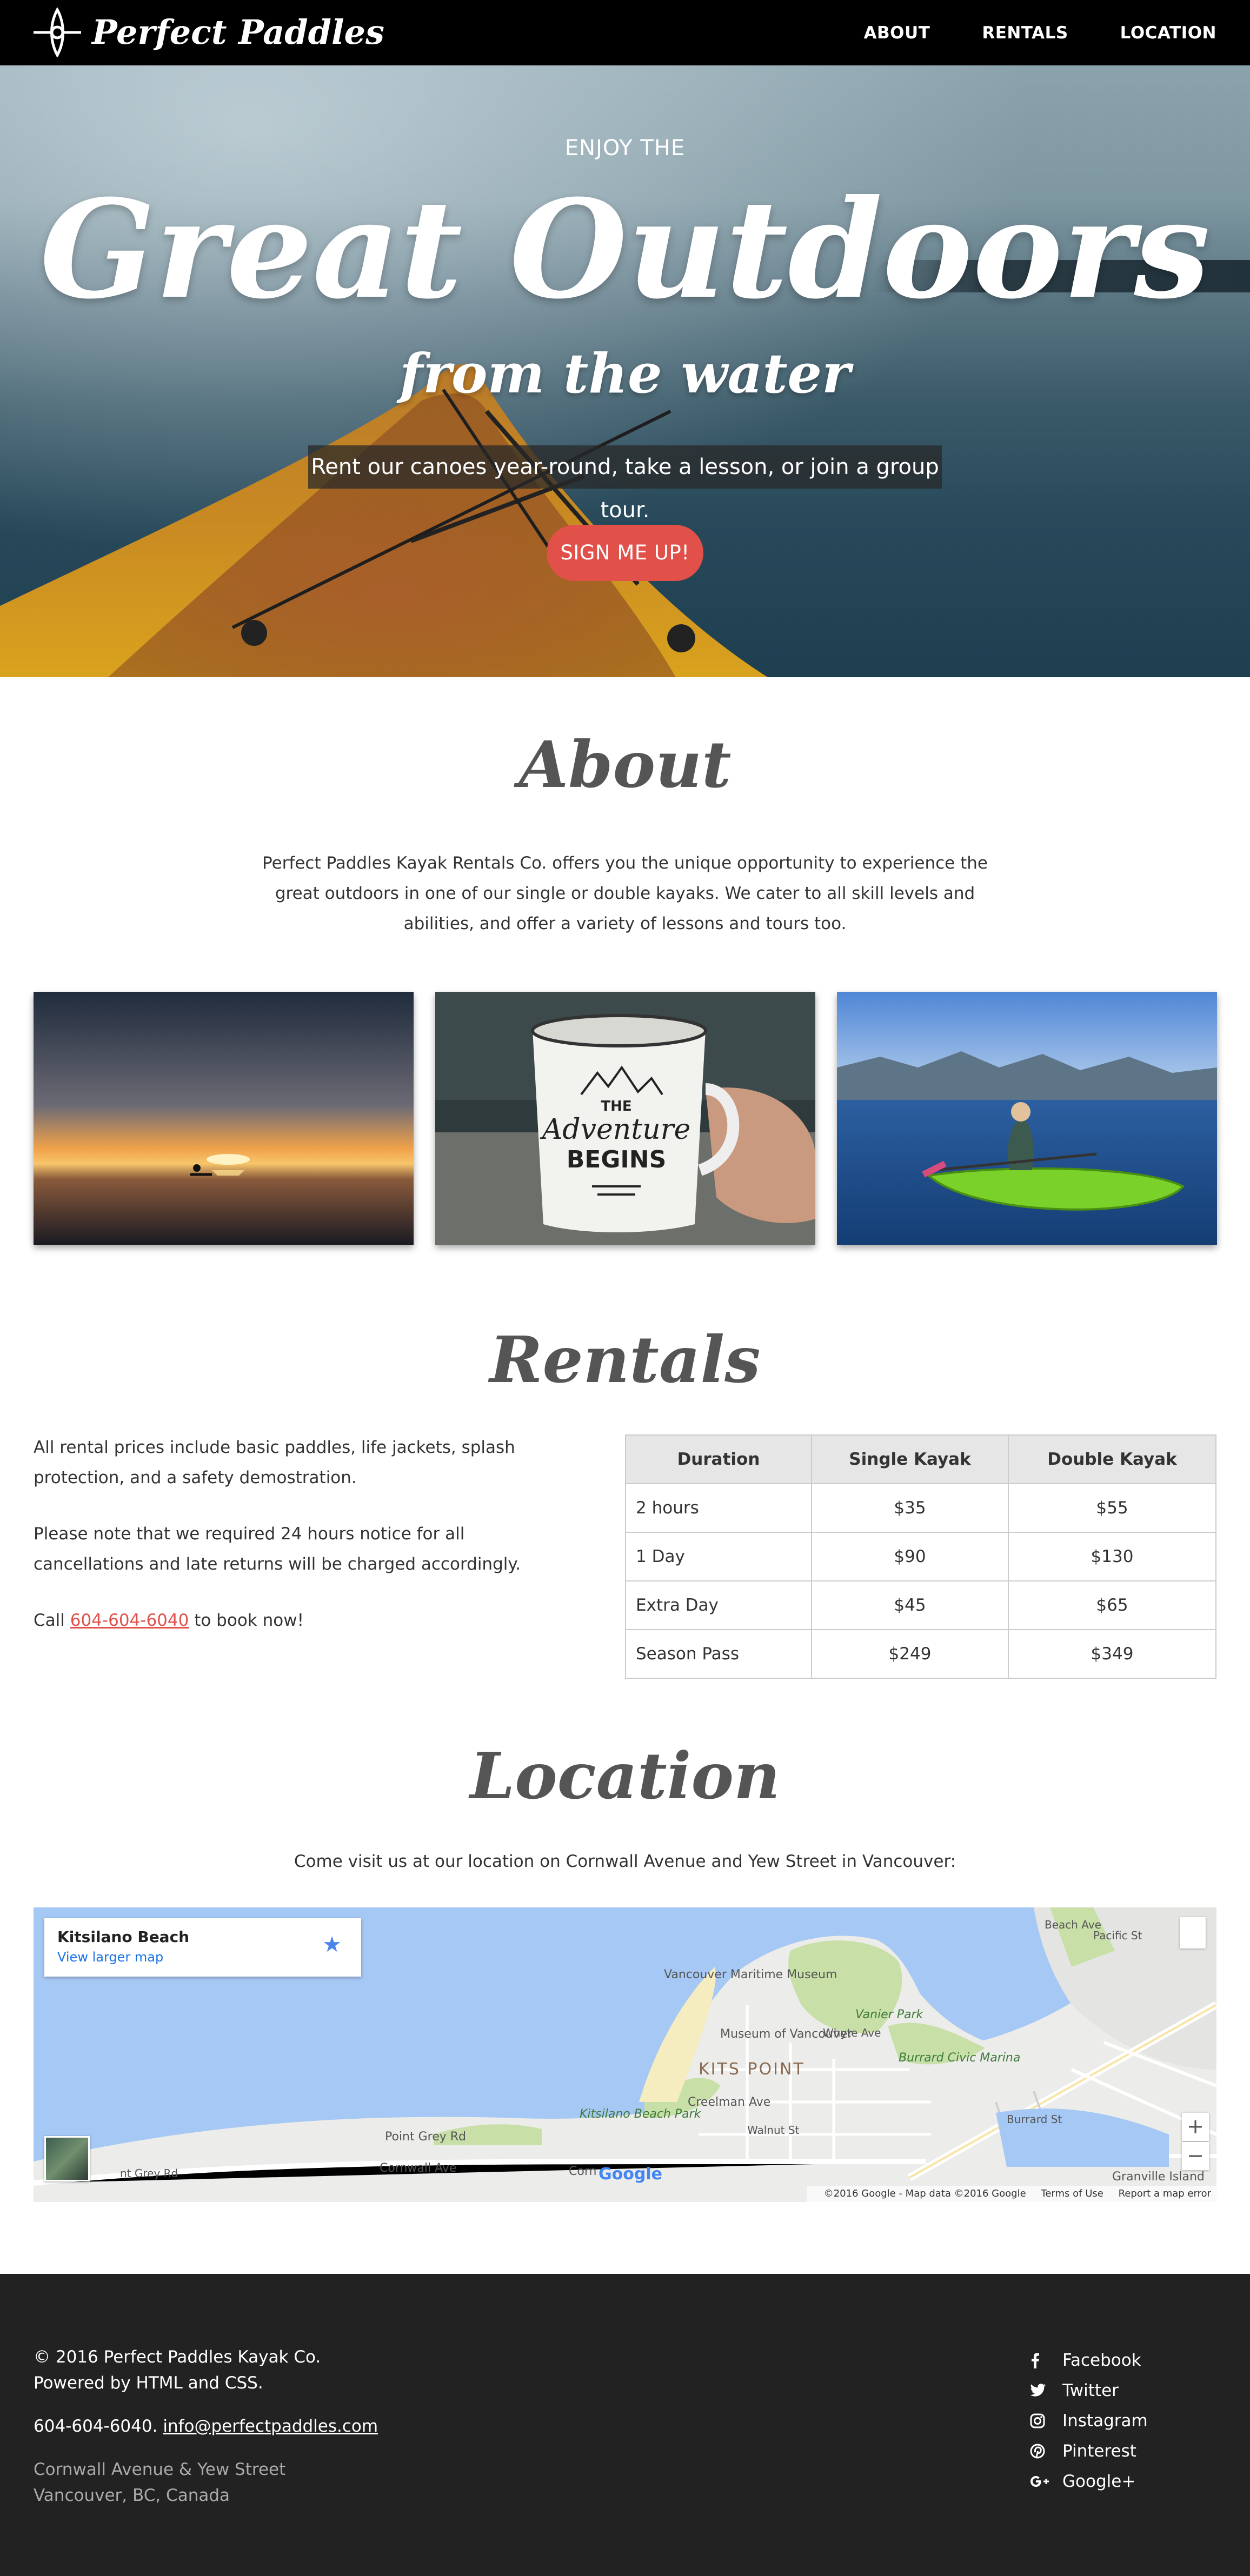  I want to click on cell-single-price: $249, so click(910, 1654).